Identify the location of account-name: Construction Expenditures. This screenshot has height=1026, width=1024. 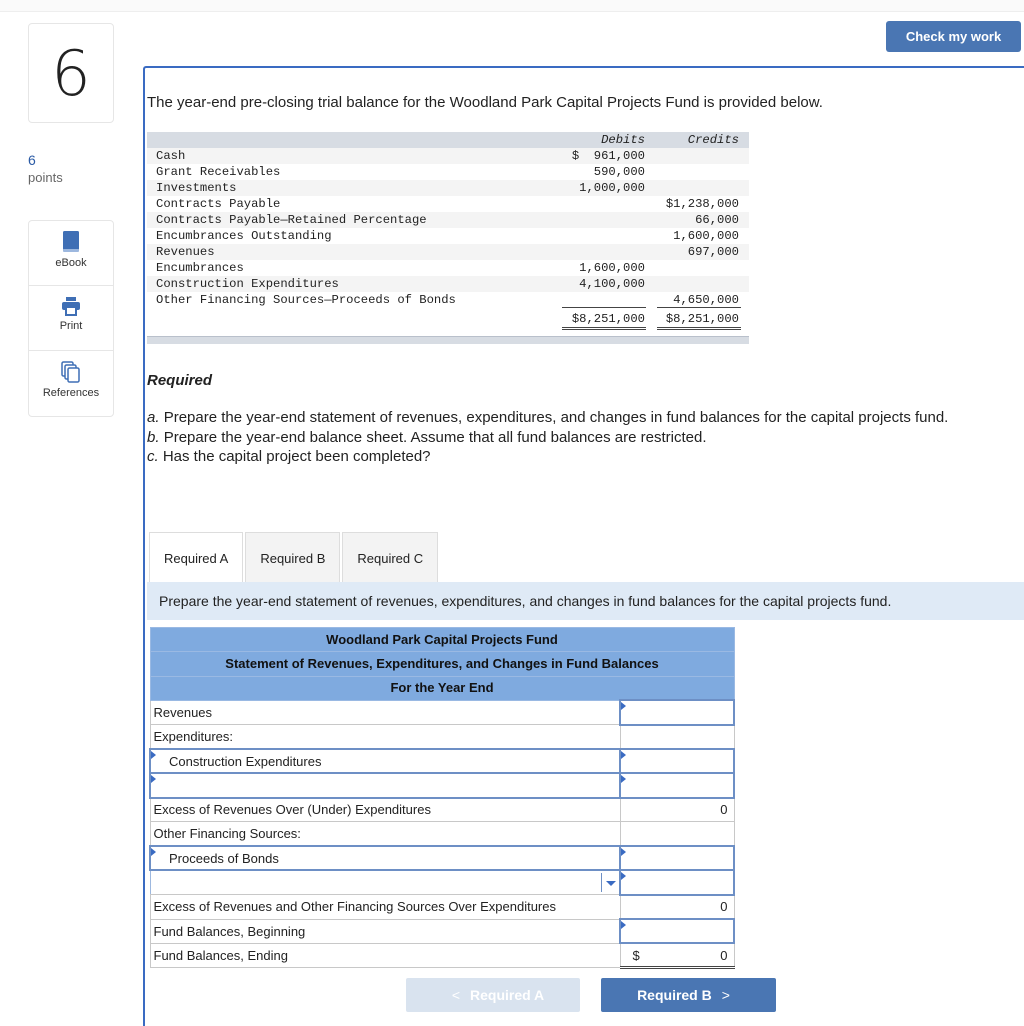
(247, 284).